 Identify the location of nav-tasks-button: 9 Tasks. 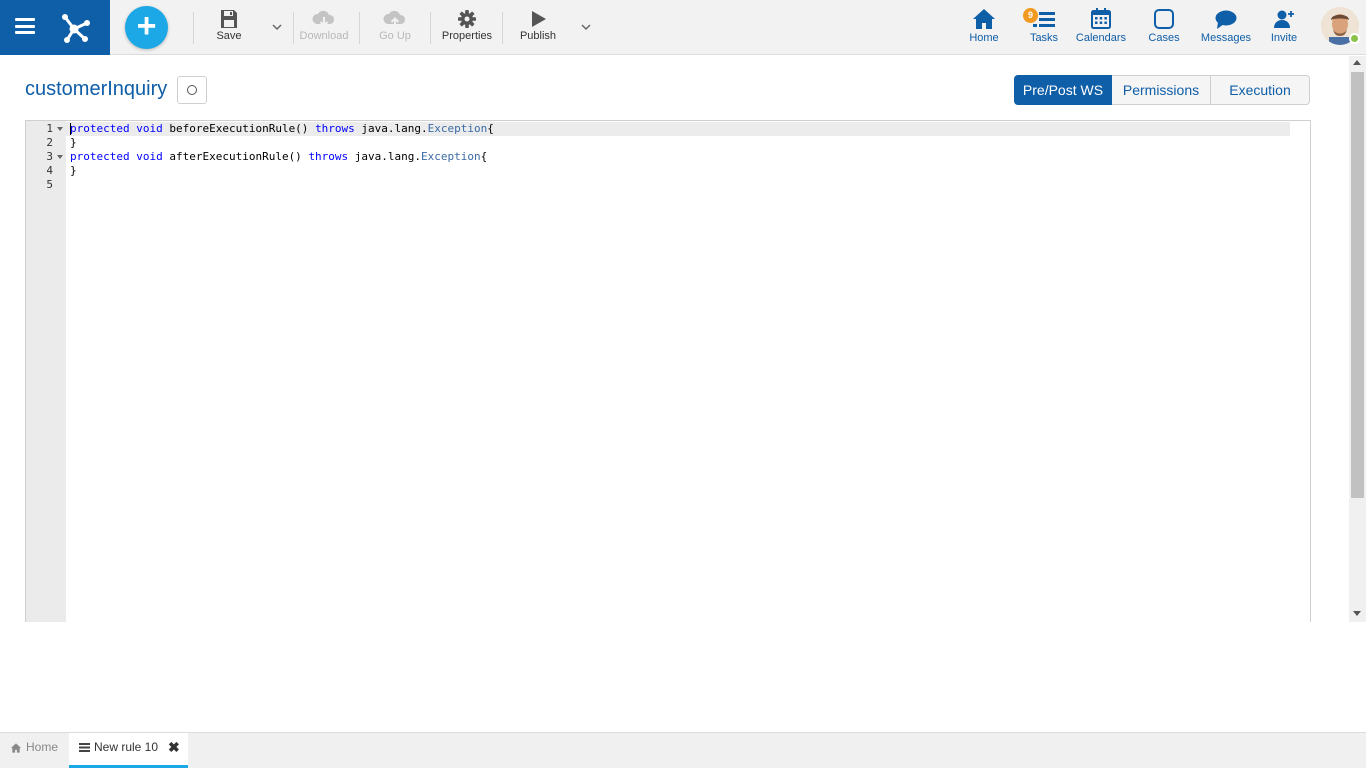
(1042, 28).